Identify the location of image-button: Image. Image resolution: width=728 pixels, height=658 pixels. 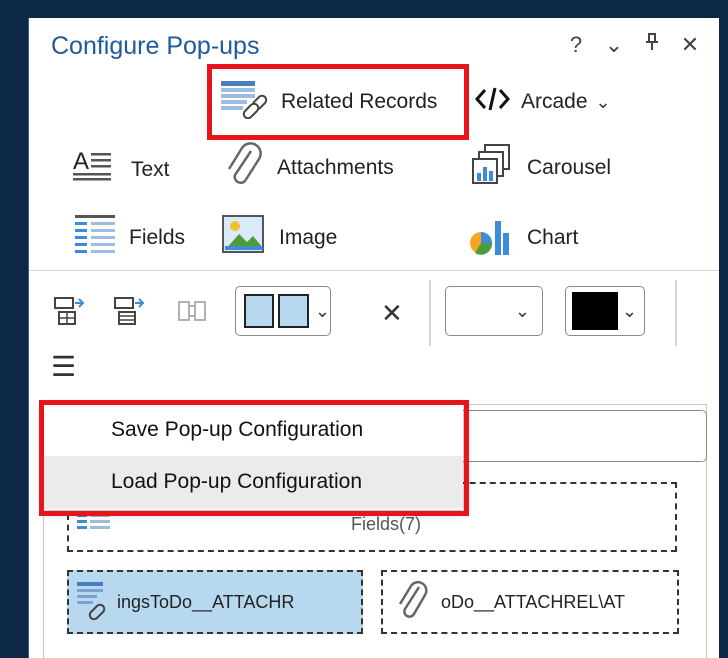
(279, 238).